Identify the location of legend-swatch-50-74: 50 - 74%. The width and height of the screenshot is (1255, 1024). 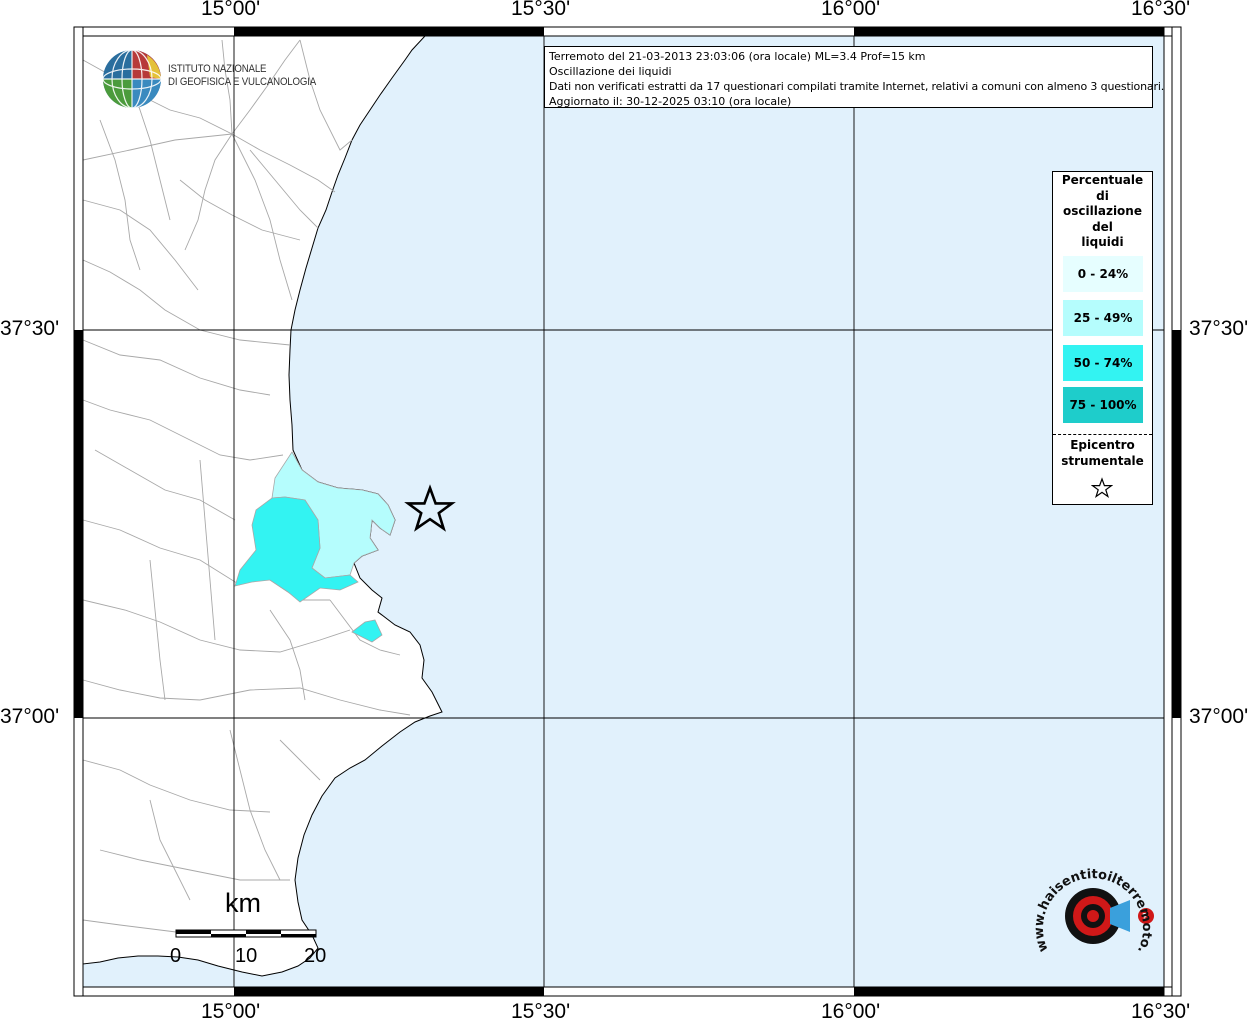
(1103, 363).